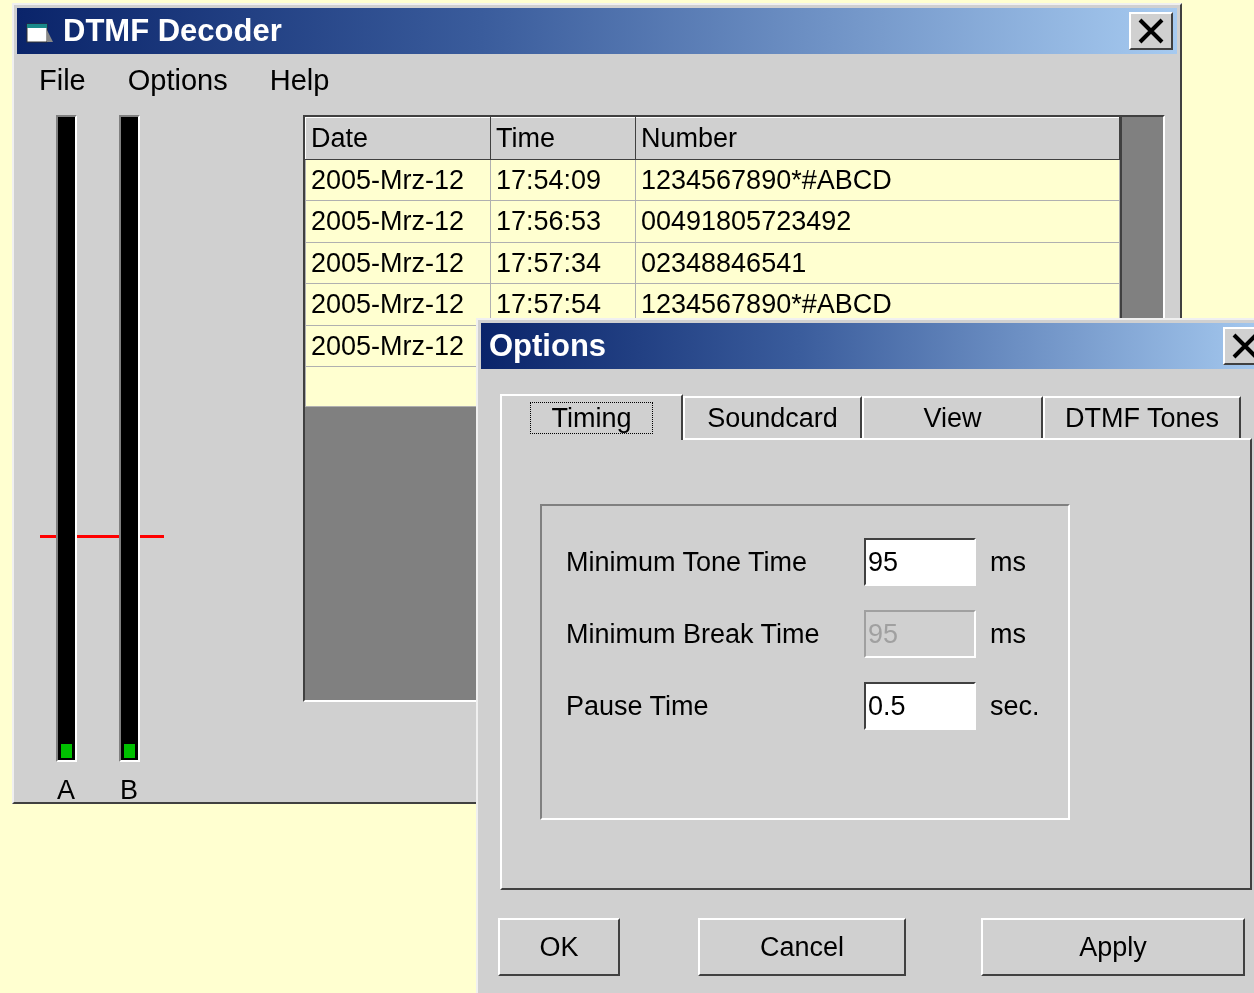 Image resolution: width=1254 pixels, height=993 pixels. I want to click on field-label: Pause Time, so click(638, 706).